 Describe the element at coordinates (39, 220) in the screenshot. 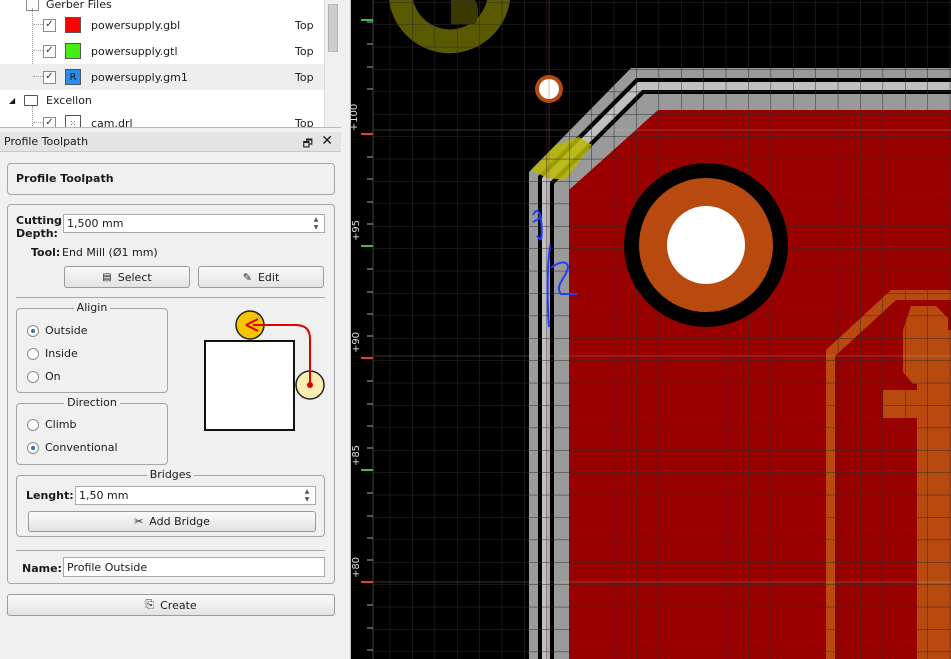

I see `cutting-depth-label: Cutting` at that location.